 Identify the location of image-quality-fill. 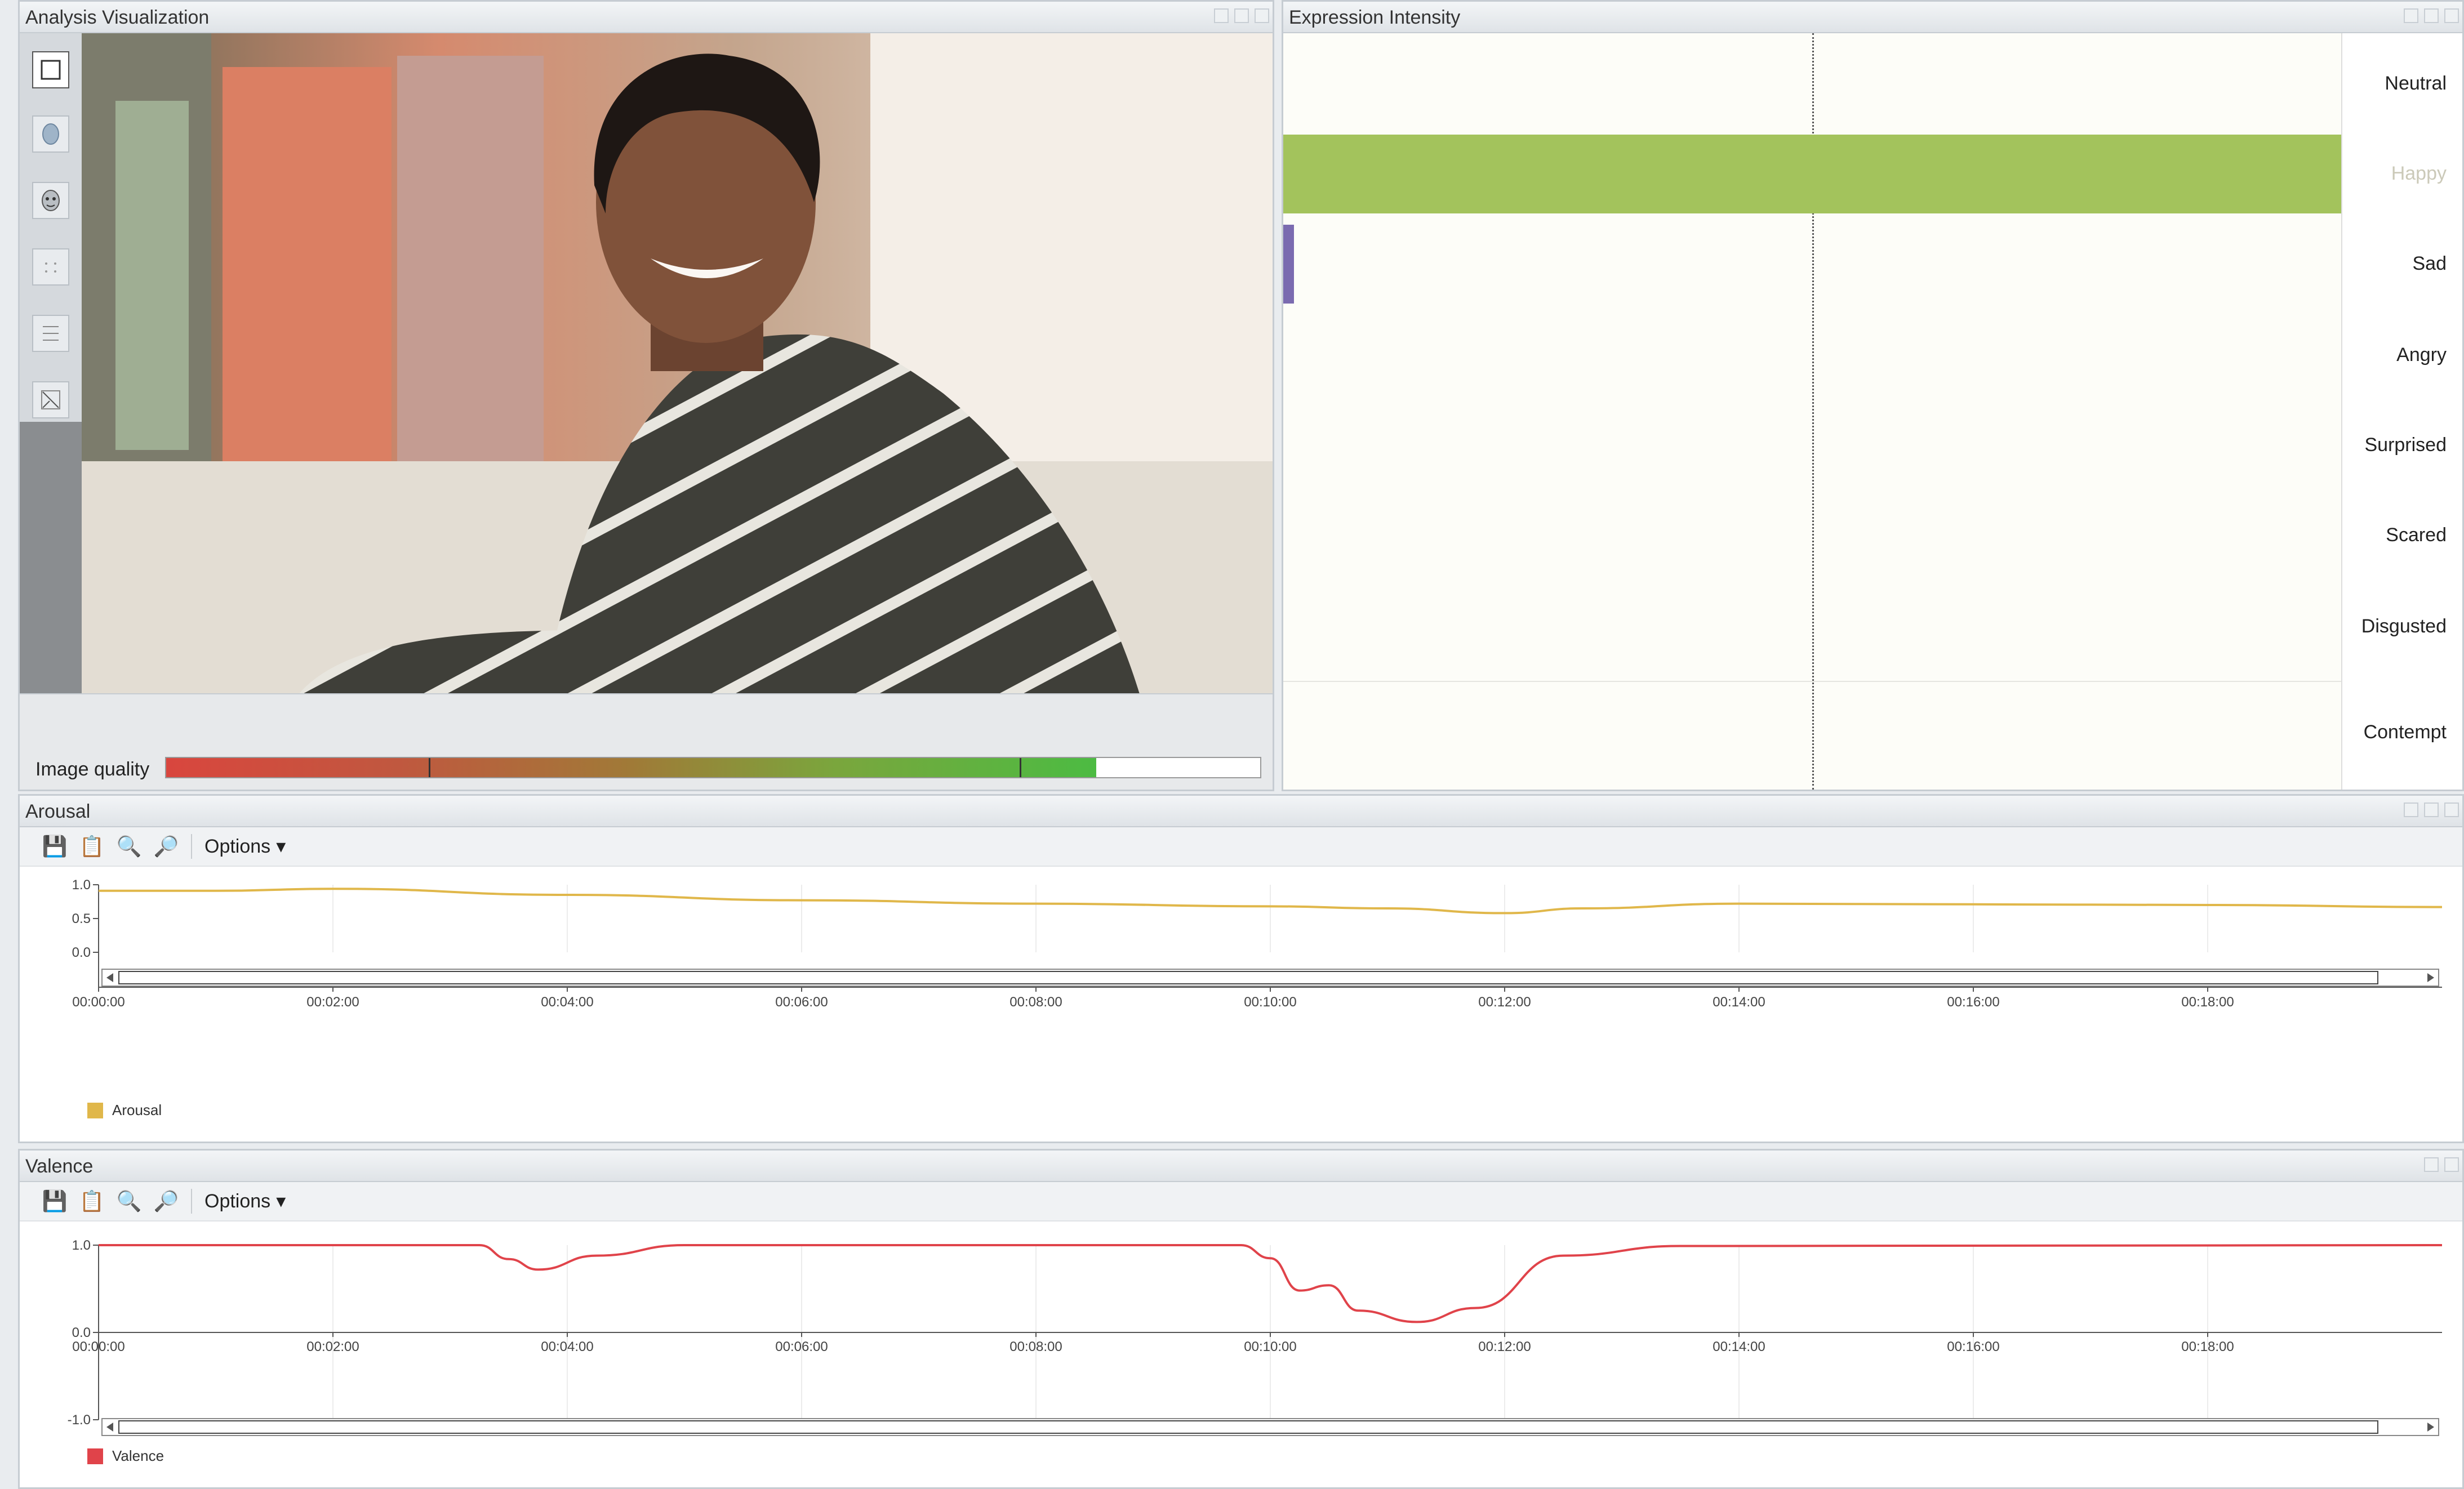
(631, 767).